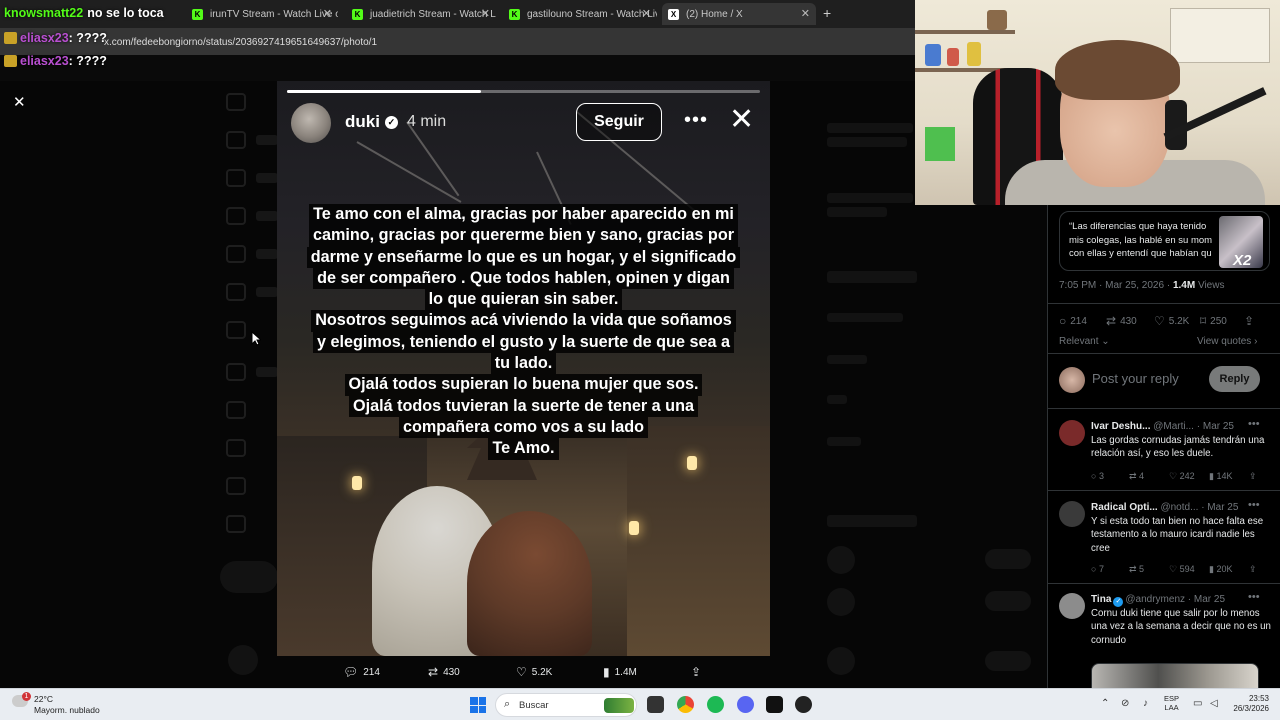  Describe the element at coordinates (1251, 321) in the screenshot. I see `share-stat: ⇪` at that location.